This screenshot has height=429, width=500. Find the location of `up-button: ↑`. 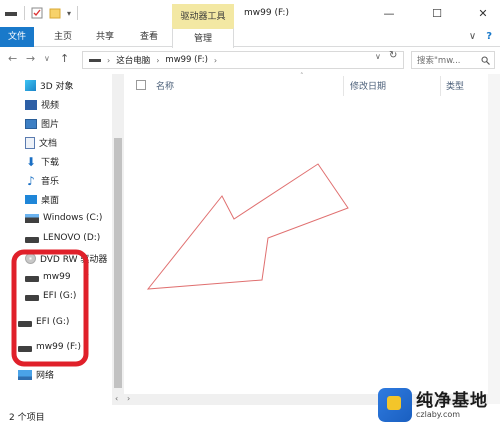

up-button: ↑ is located at coordinates (64, 58).